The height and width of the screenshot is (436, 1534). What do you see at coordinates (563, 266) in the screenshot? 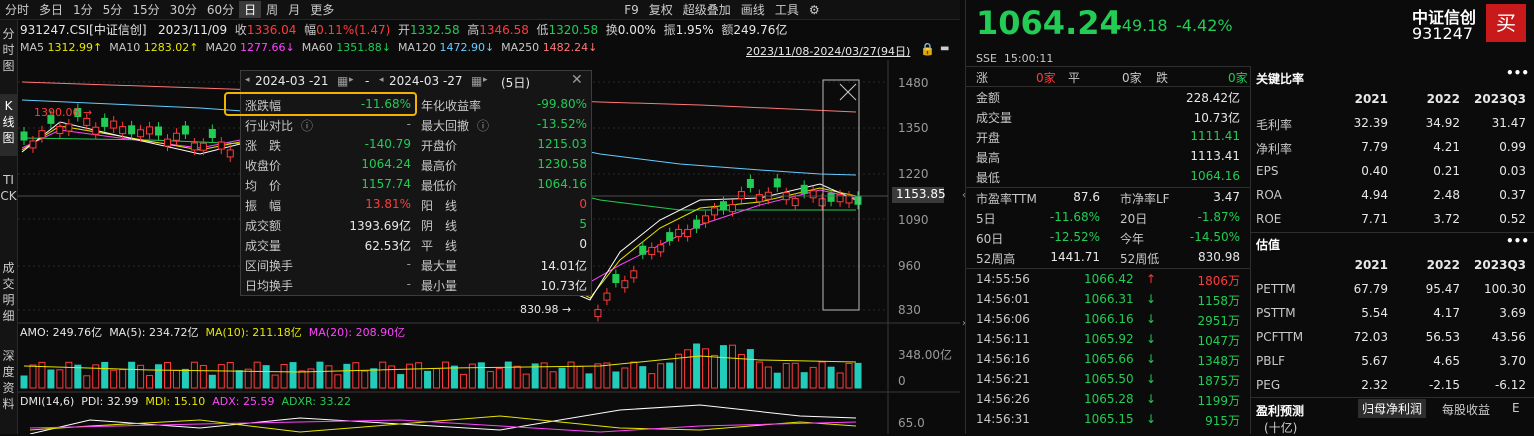
I see `stat-value: 14.01亿` at bounding box center [563, 266].